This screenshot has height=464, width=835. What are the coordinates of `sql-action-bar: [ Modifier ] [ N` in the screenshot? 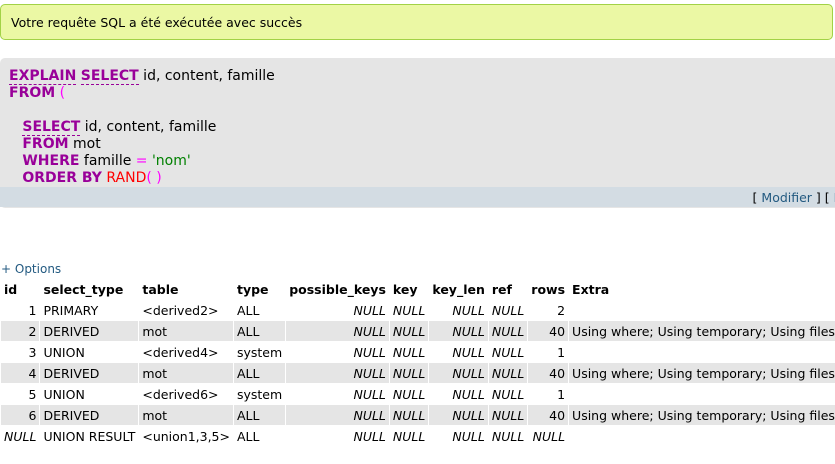 It's located at (417, 197).